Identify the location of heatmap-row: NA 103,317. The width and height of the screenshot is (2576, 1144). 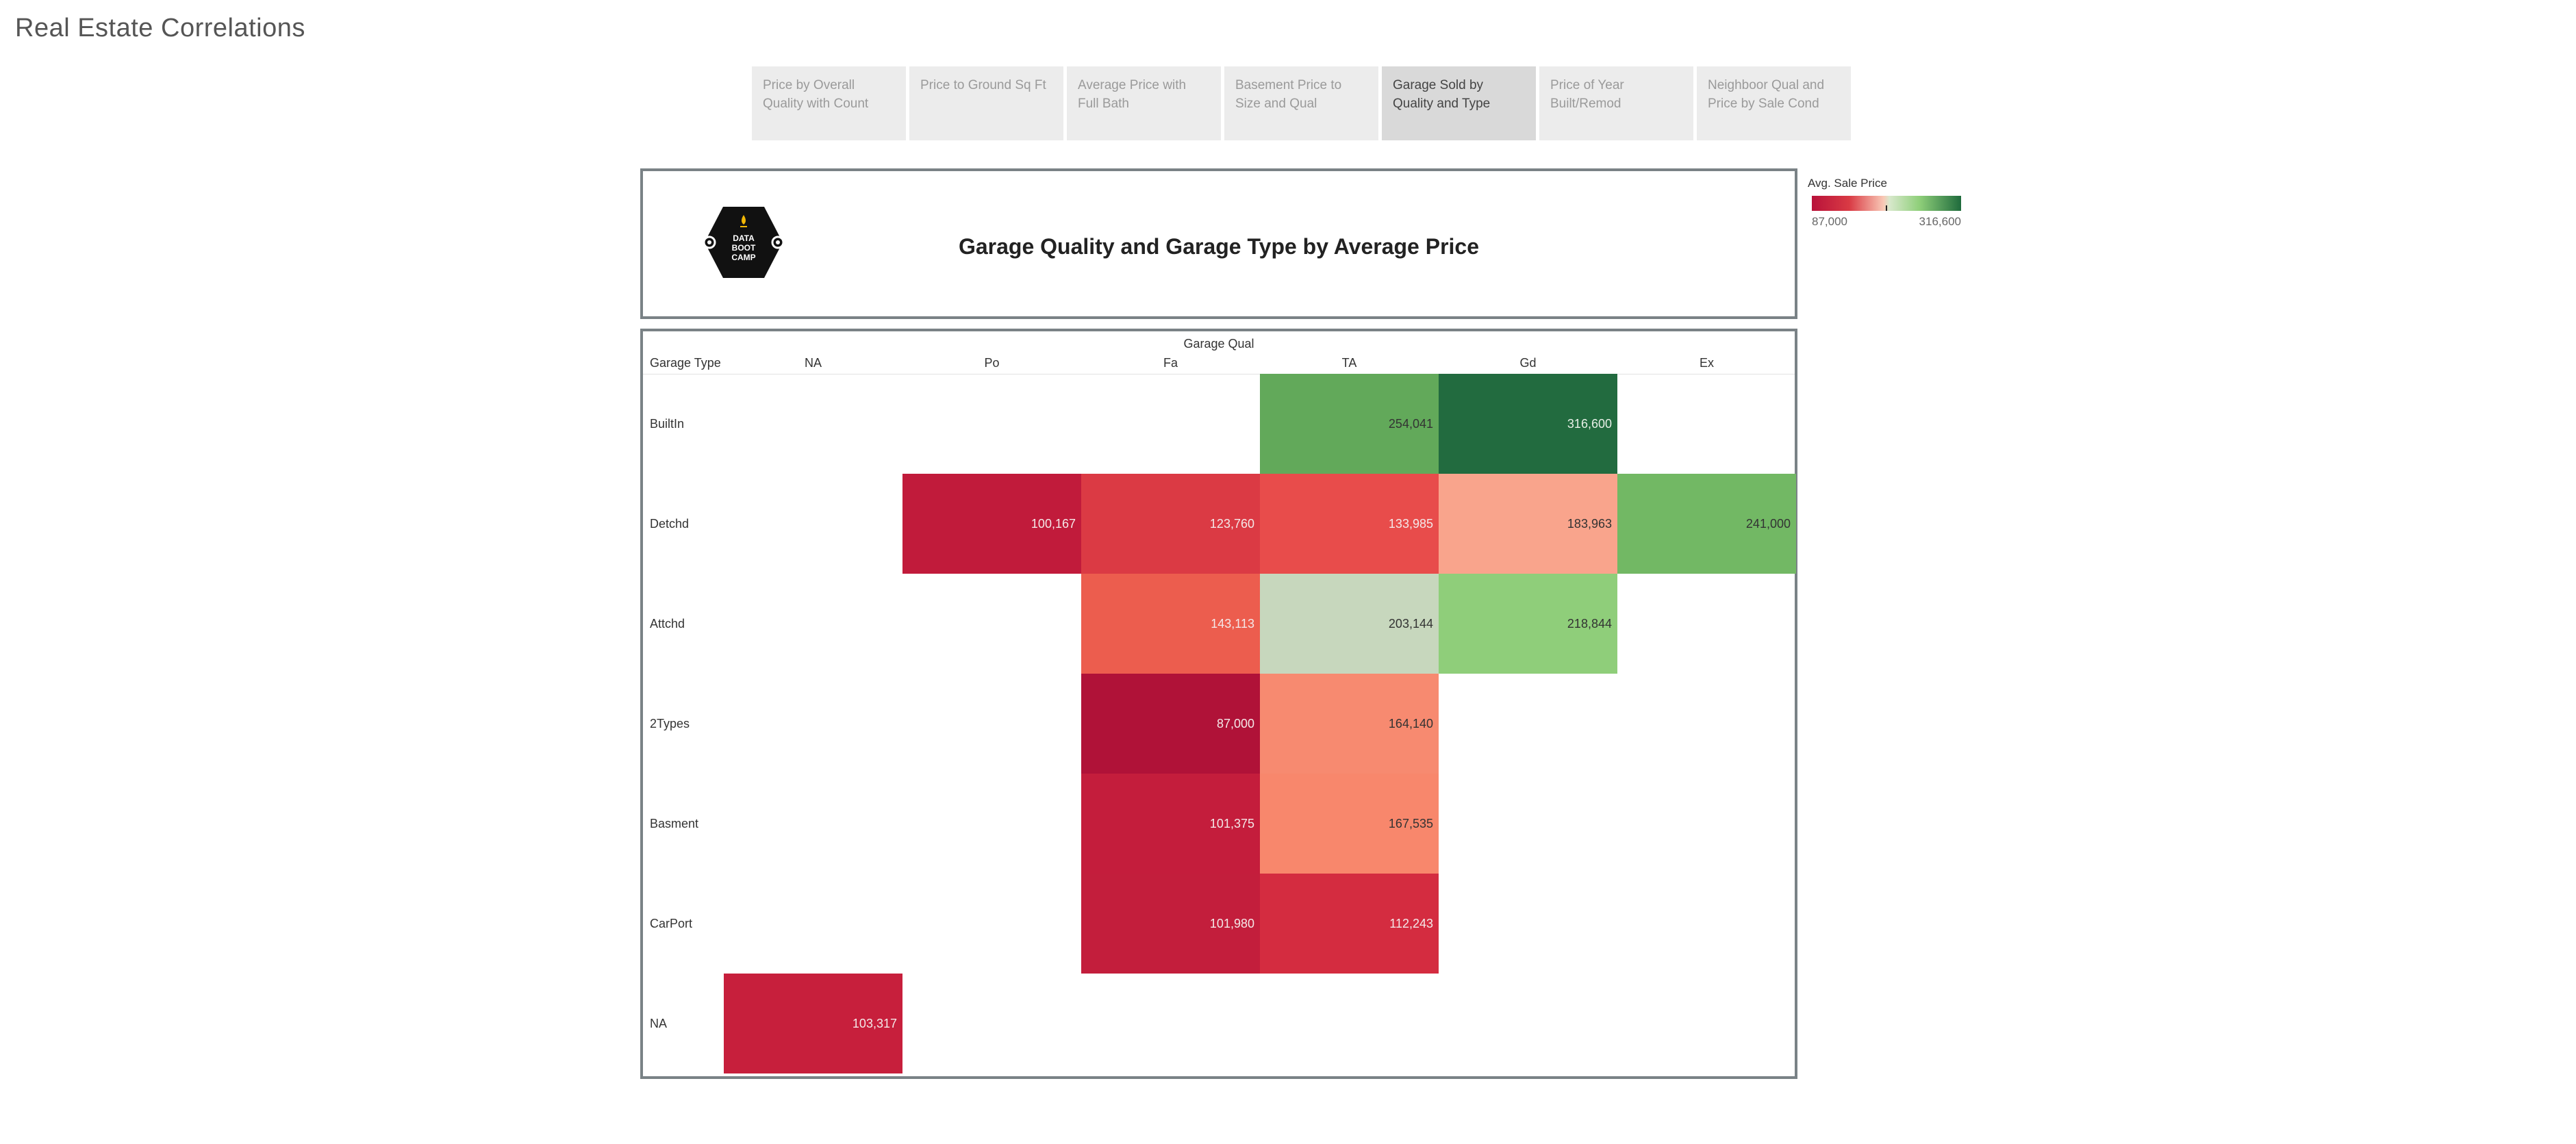
(1219, 1024).